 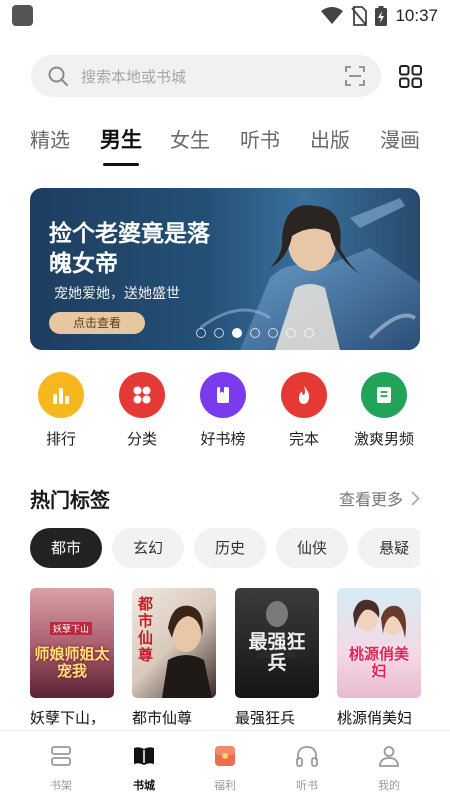 I want to click on entry-completed: 完本, so click(x=304, y=410).